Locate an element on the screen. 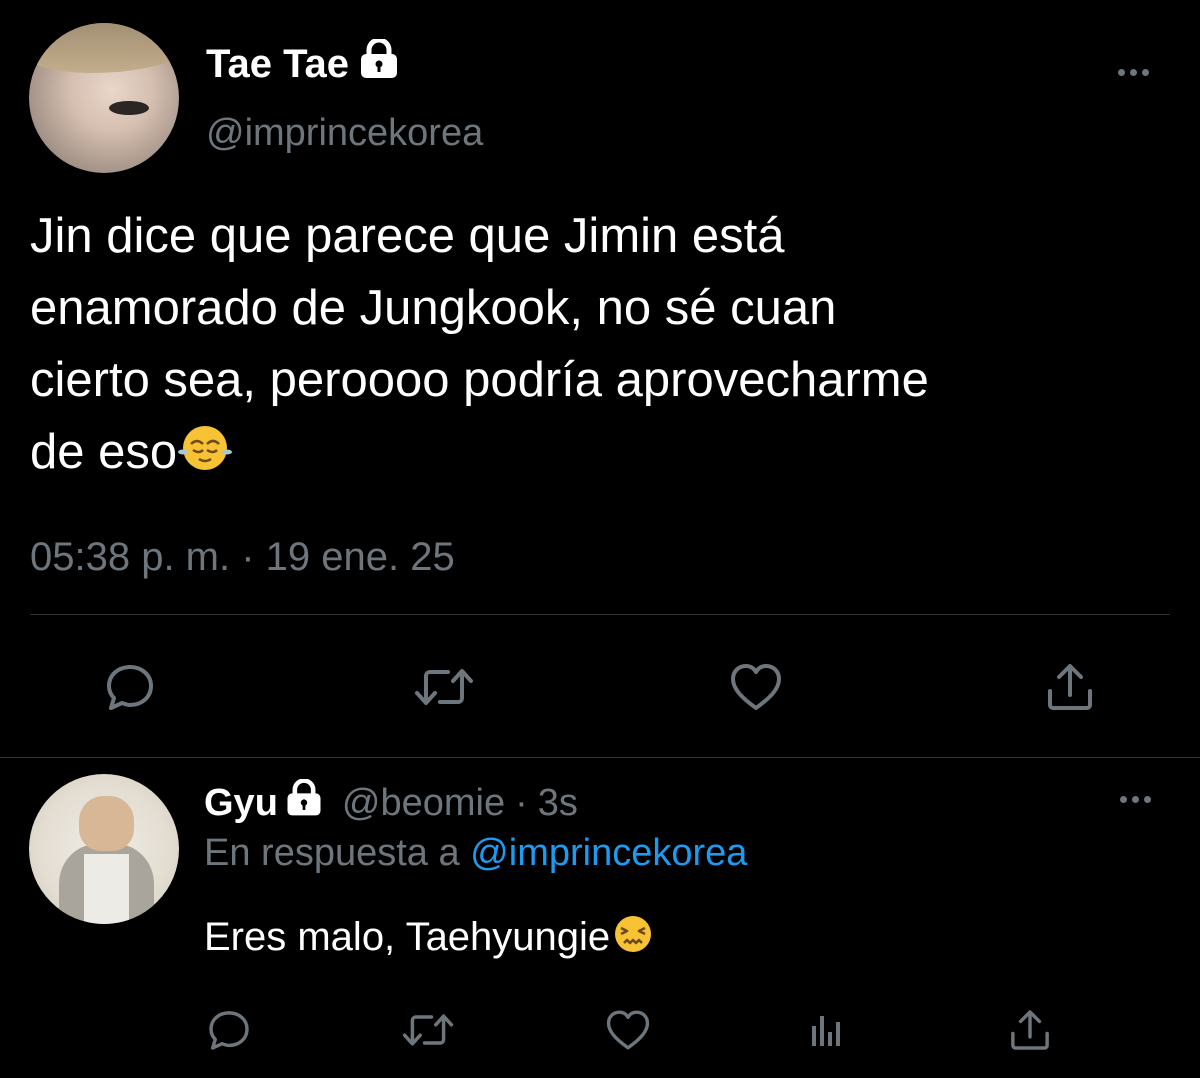  tweet-text-line: de eso is located at coordinates (600, 454).